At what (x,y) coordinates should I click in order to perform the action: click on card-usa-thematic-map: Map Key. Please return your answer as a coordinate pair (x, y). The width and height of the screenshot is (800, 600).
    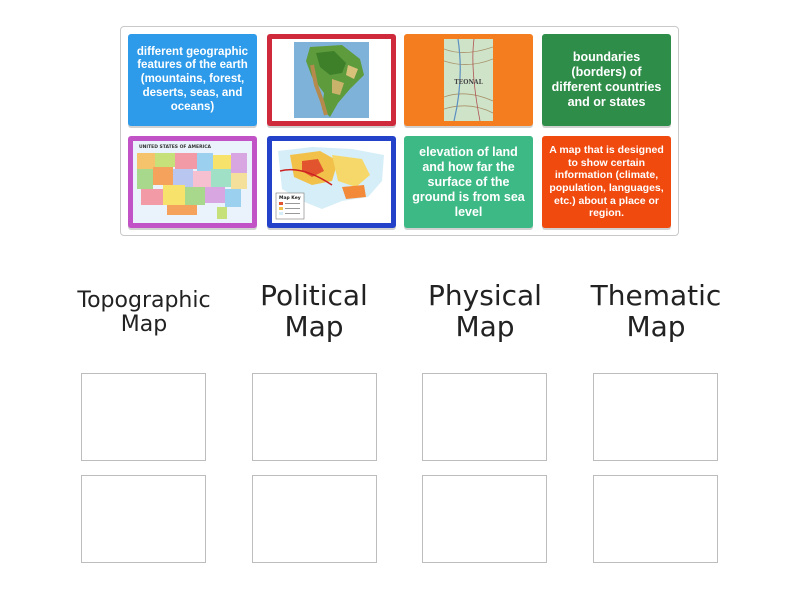
    Looking at the image, I should click on (331, 182).